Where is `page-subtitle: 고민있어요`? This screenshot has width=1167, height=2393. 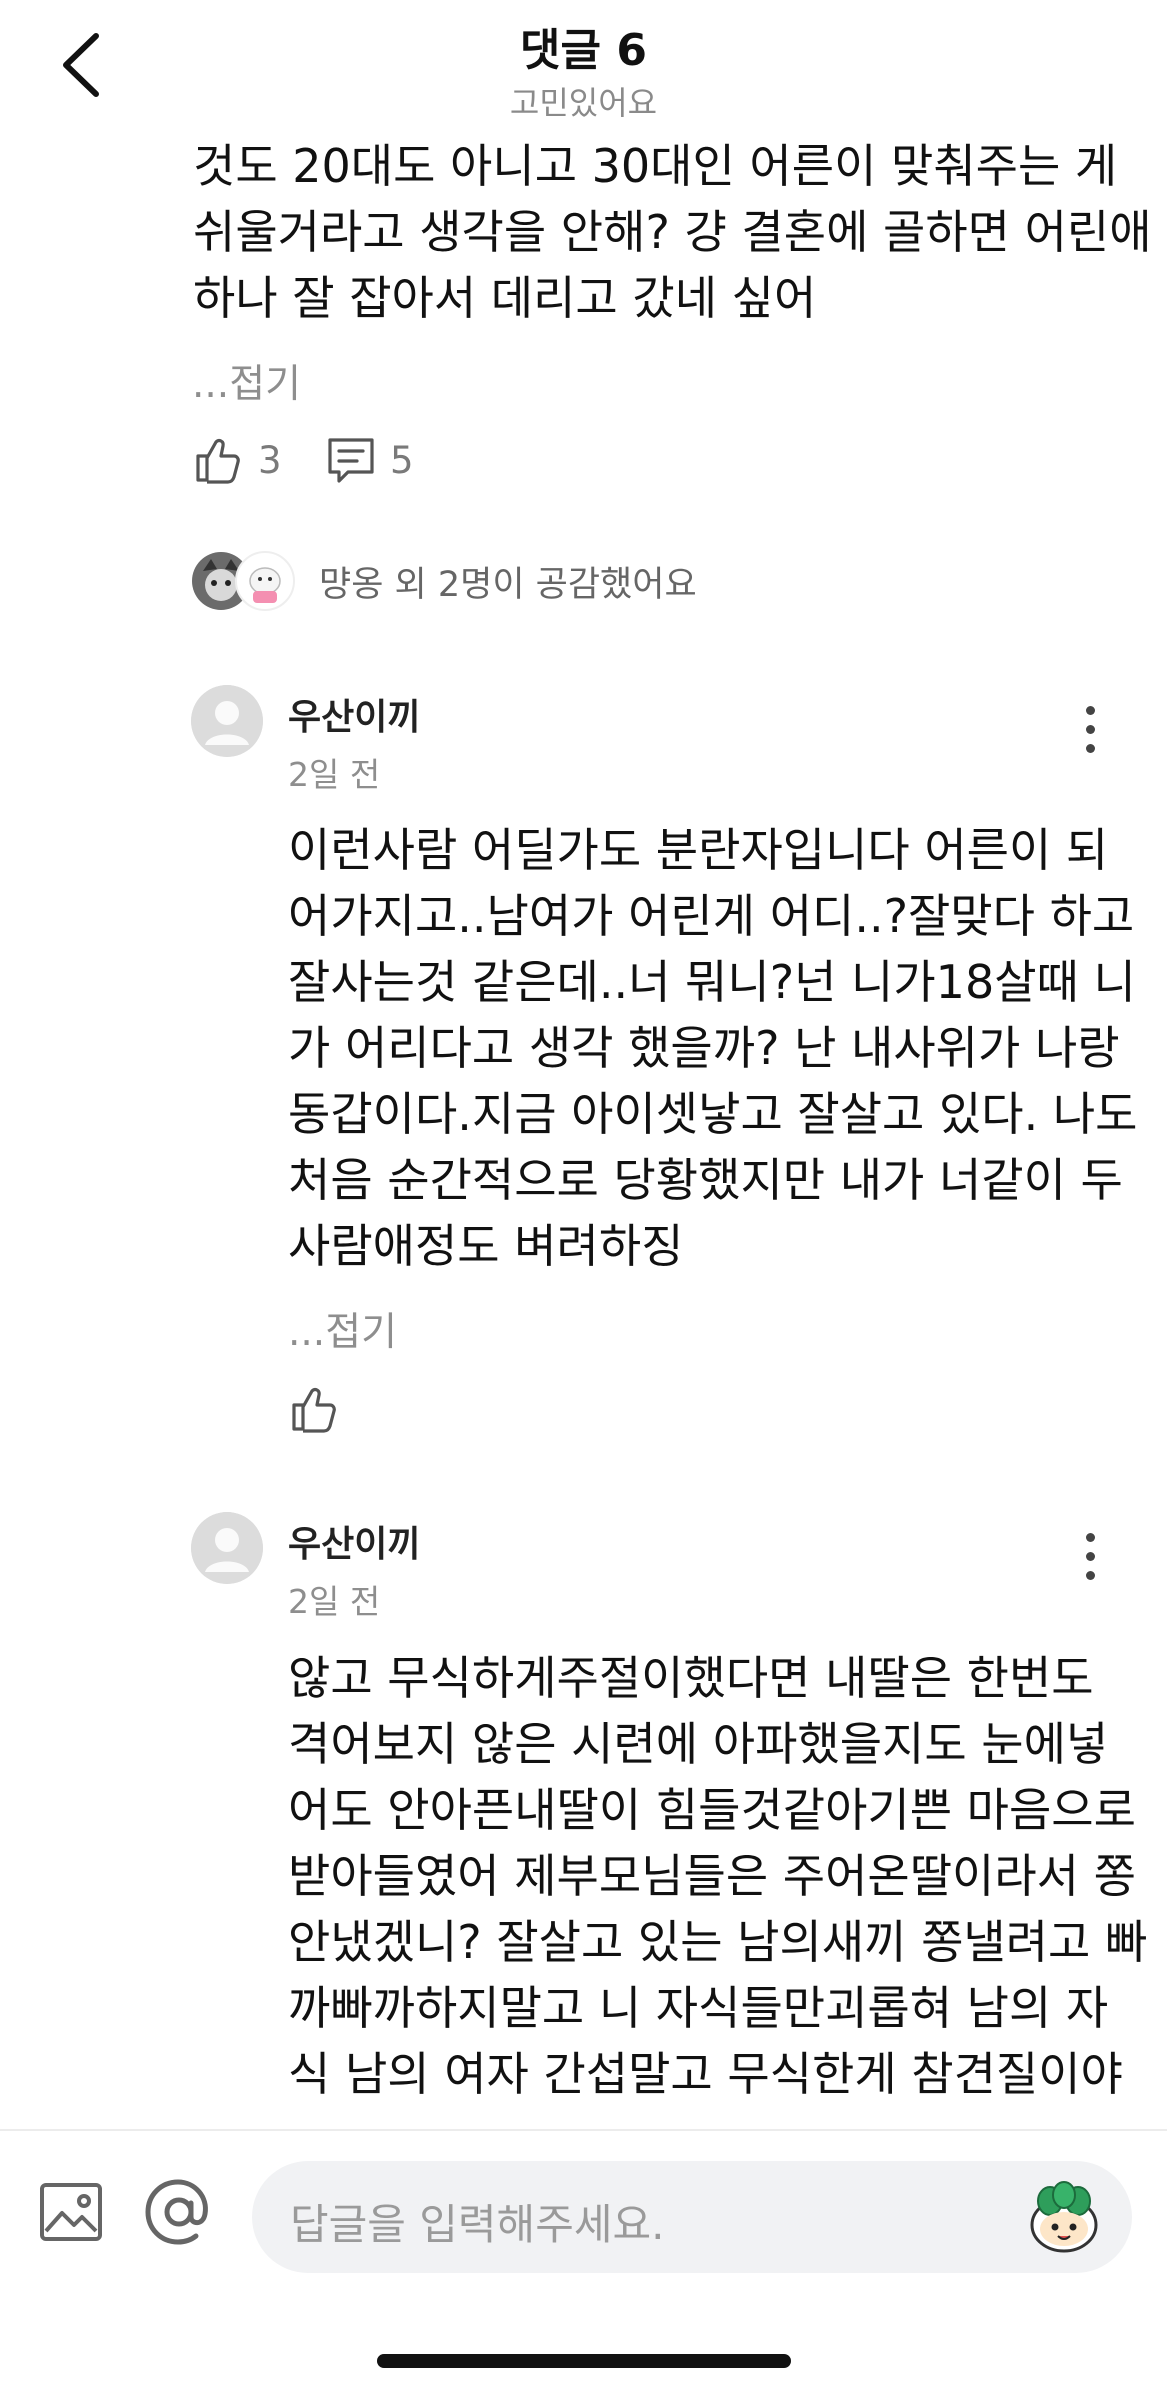 page-subtitle: 고민있어요 is located at coordinates (583, 103).